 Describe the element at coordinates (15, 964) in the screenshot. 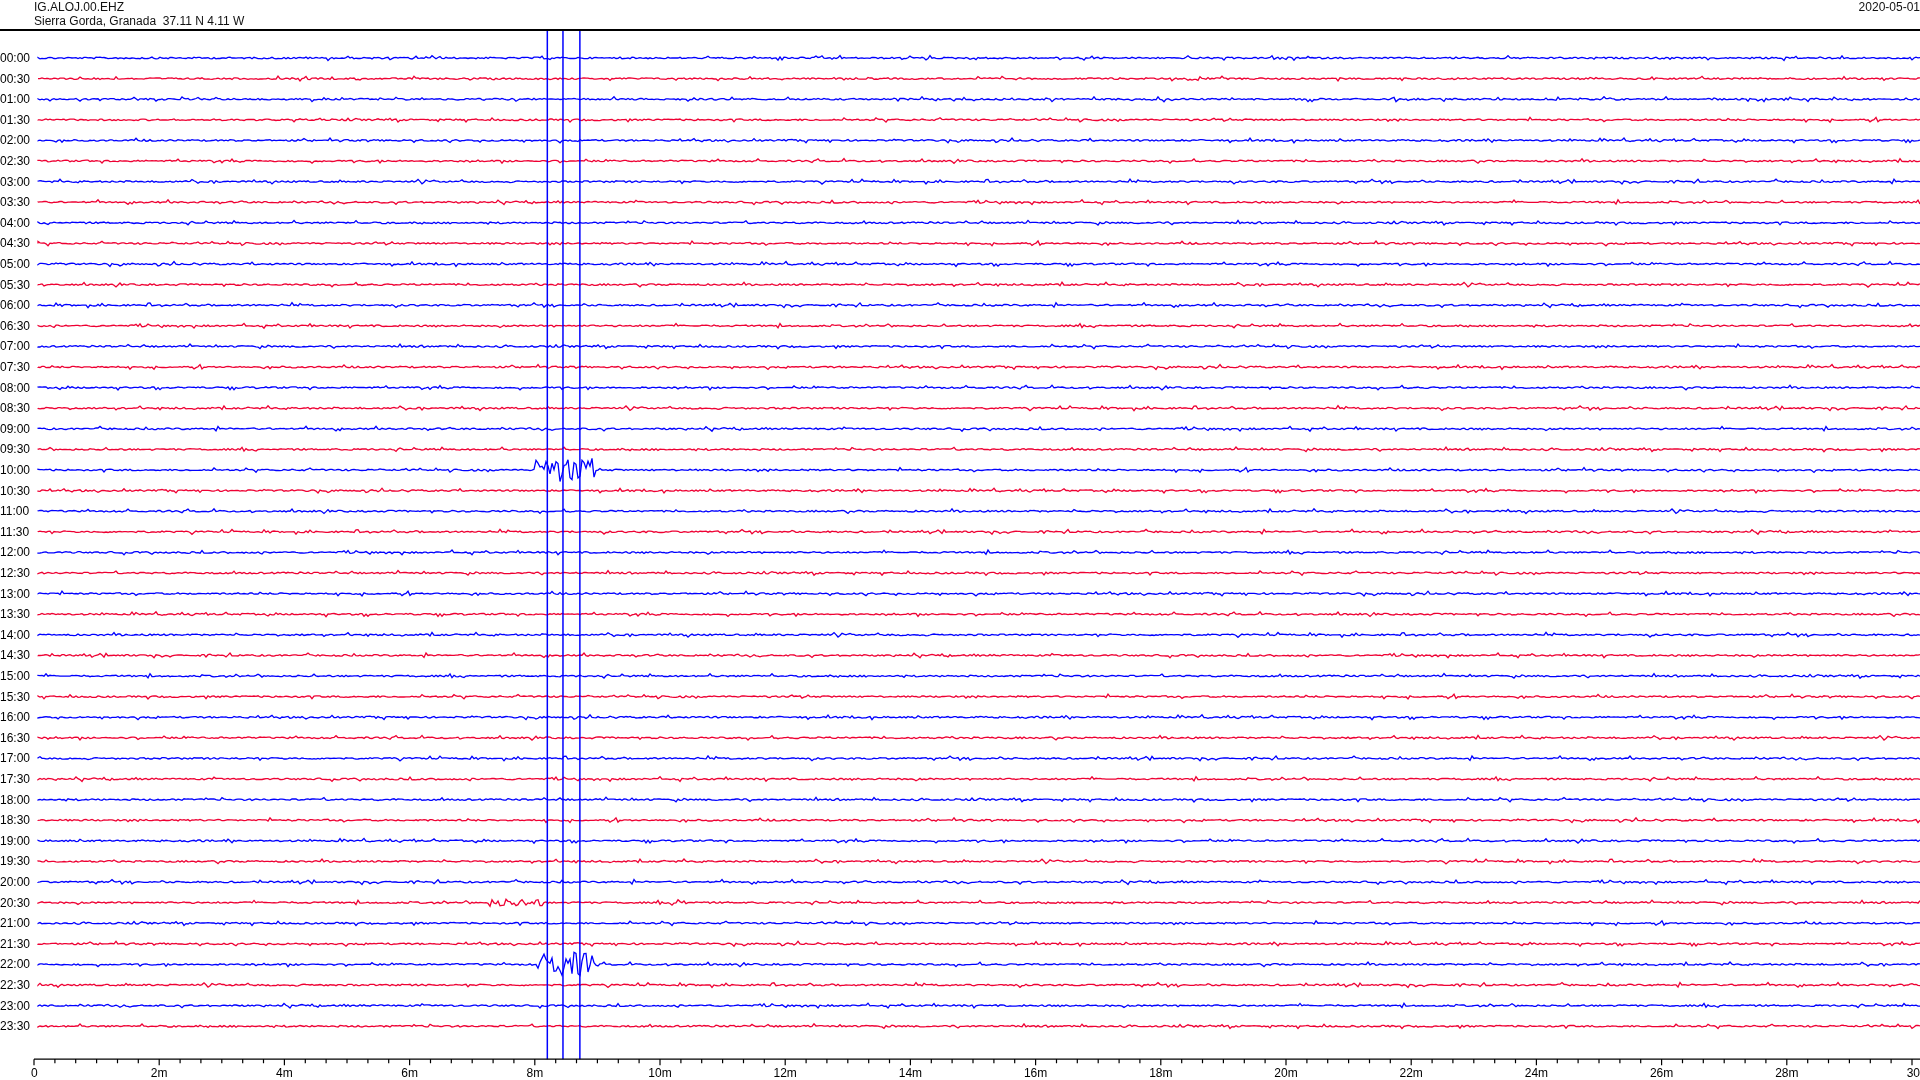

I see `time-label: 22:00` at that location.